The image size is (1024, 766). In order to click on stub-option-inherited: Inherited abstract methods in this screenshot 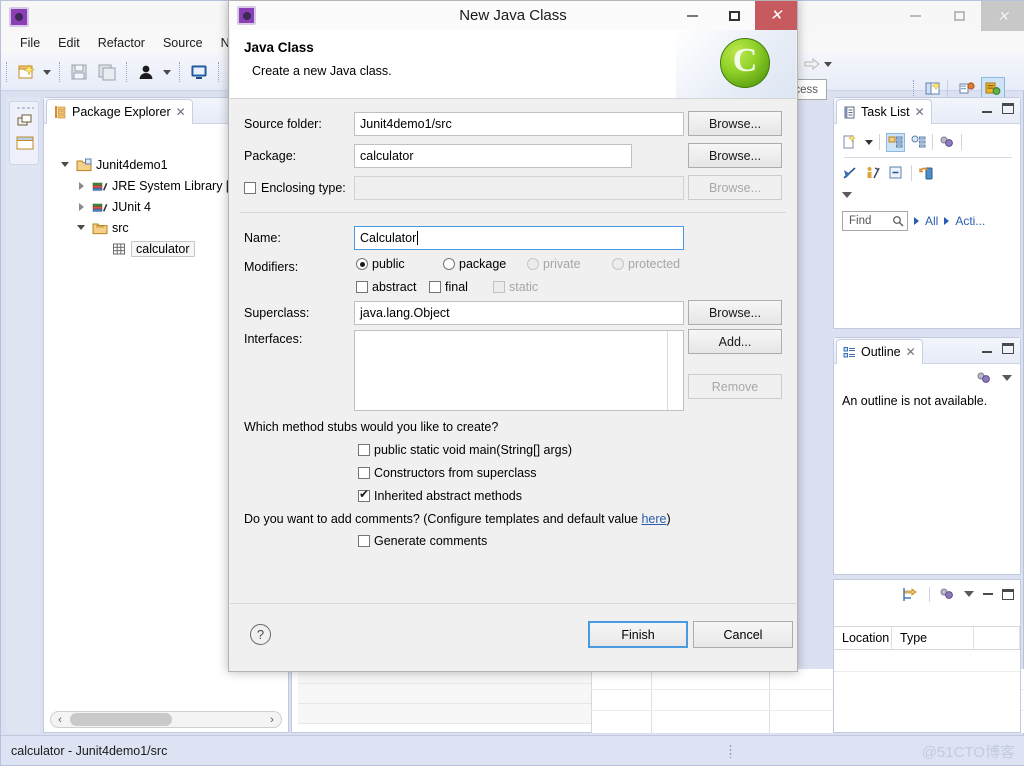, I will do `click(440, 495)`.